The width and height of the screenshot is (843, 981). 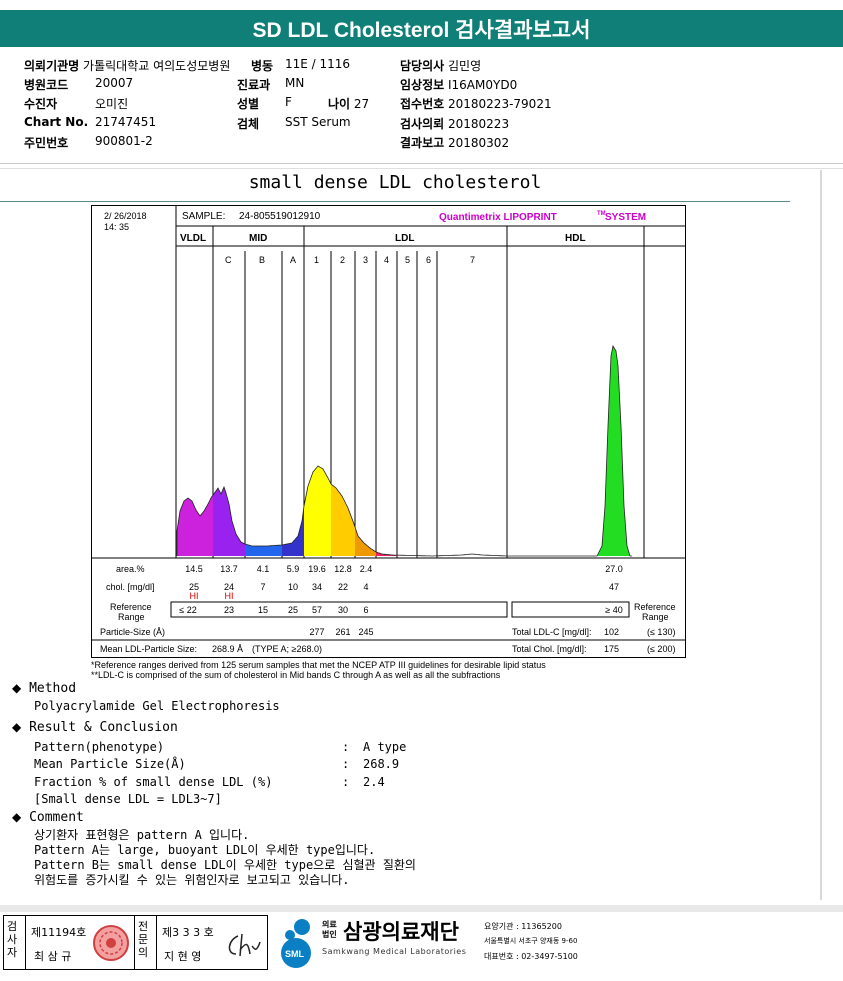 I want to click on band-label-1: 1, so click(x=316, y=260).